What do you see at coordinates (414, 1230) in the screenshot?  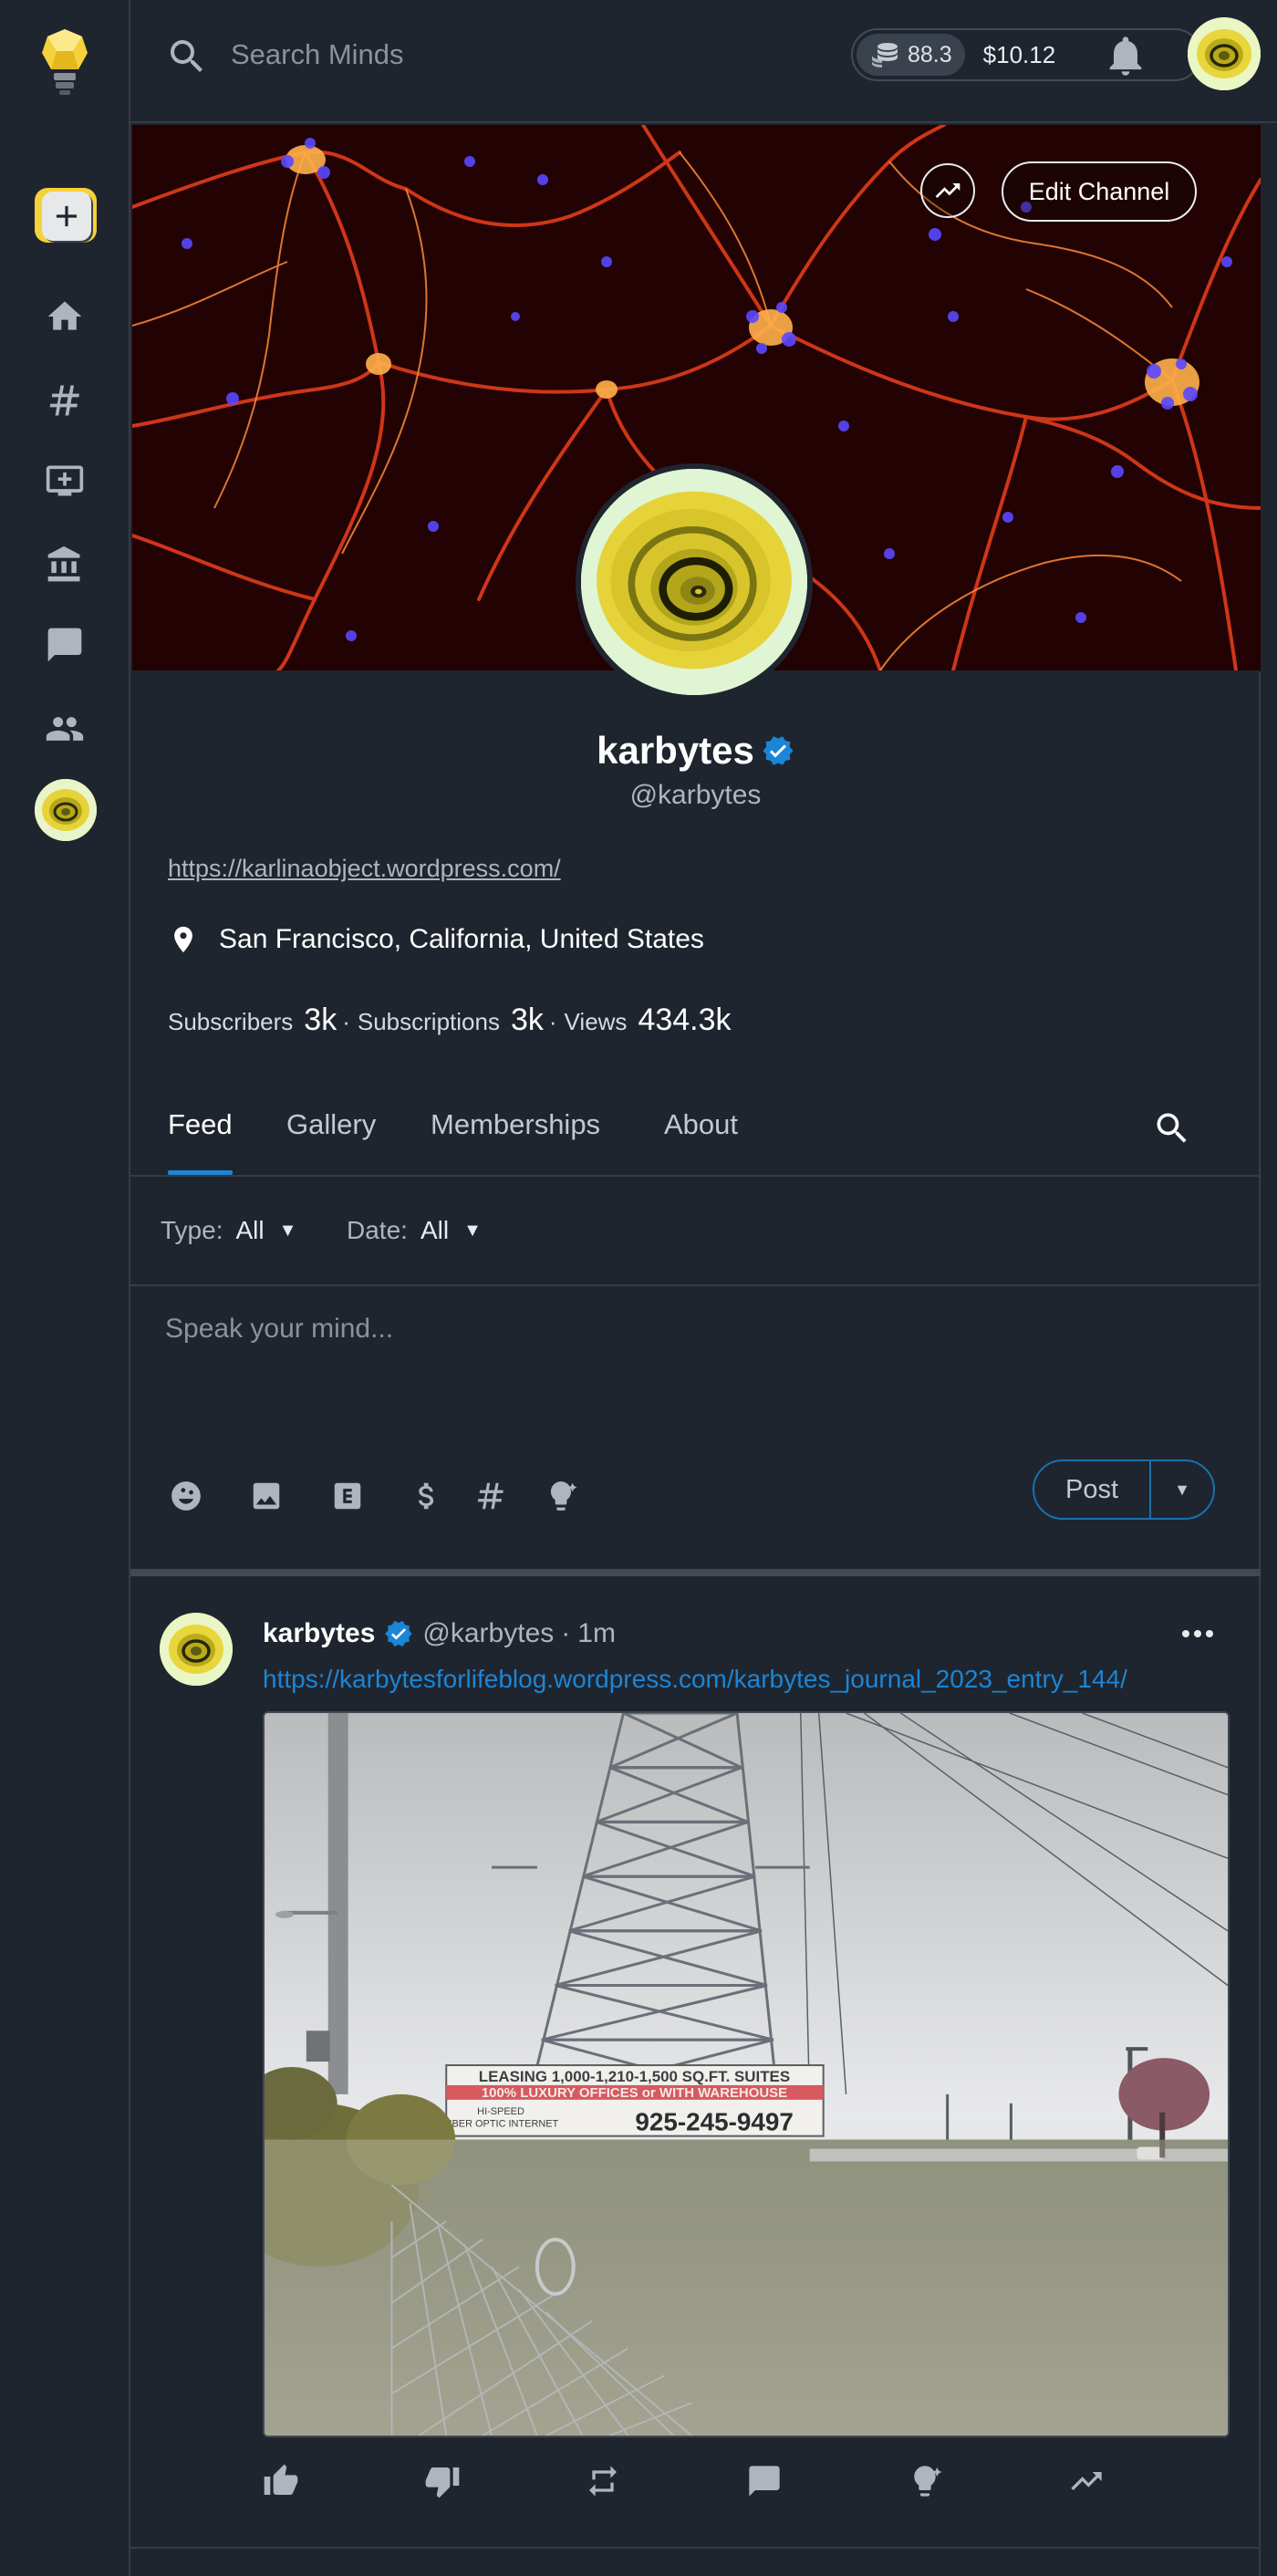 I see `date-filter-dropdown: Date: All ▼` at bounding box center [414, 1230].